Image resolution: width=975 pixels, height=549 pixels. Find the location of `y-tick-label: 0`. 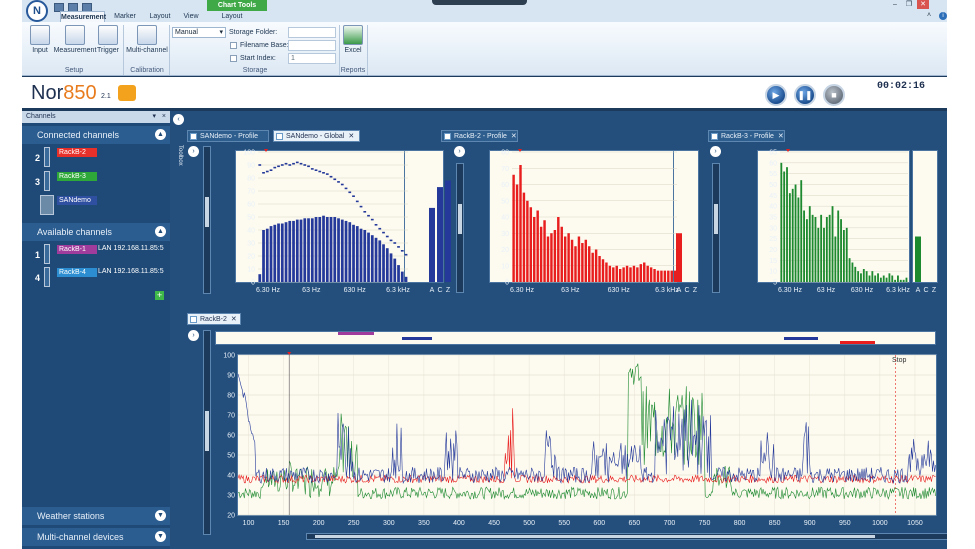

y-tick-label: 0 is located at coordinates (253, 283).